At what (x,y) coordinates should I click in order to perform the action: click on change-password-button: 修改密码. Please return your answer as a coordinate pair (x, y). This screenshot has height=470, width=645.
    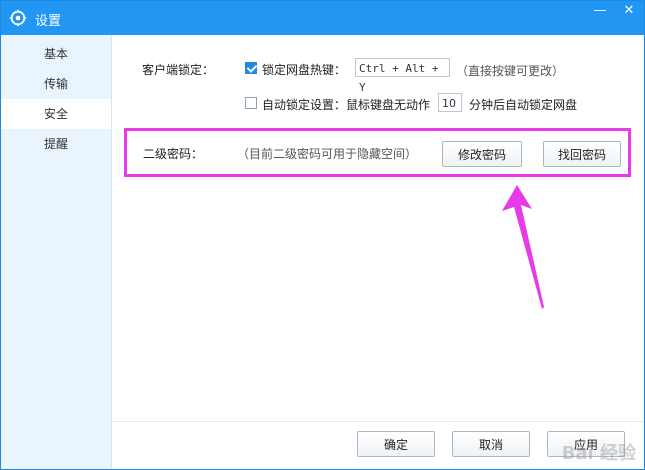
    Looking at the image, I should click on (482, 154).